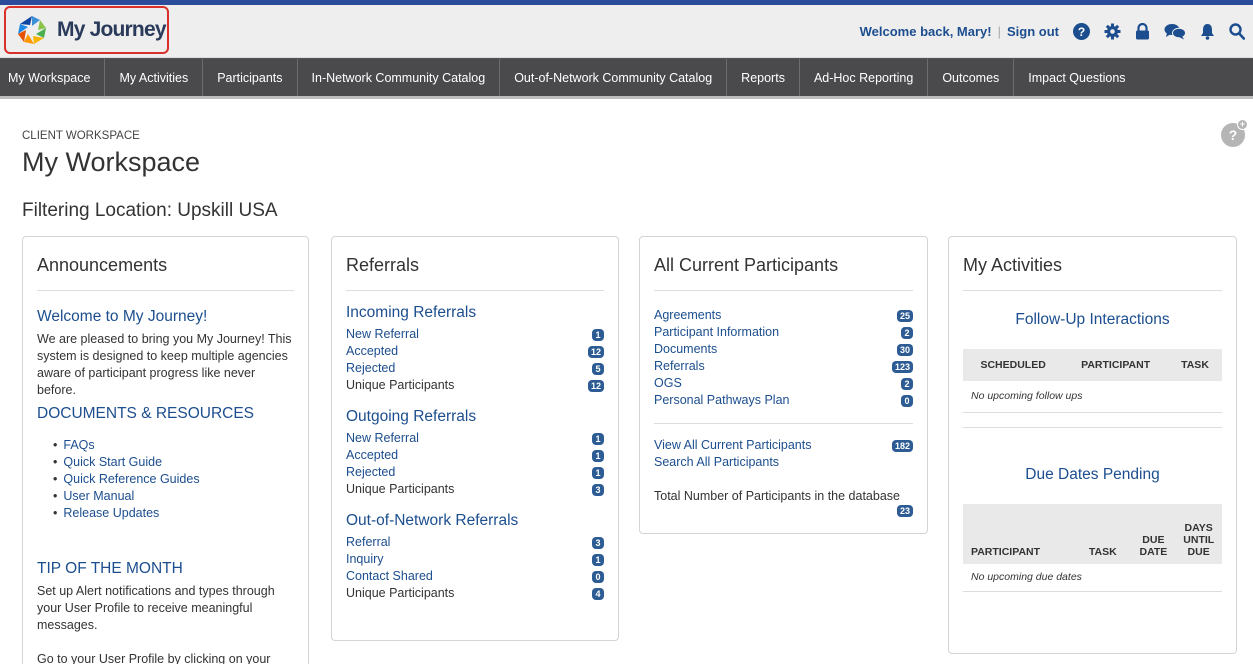 The height and width of the screenshot is (664, 1253). Describe the element at coordinates (389, 576) in the screenshot. I see `oon-contact-shared-link: Contact Shared` at that location.